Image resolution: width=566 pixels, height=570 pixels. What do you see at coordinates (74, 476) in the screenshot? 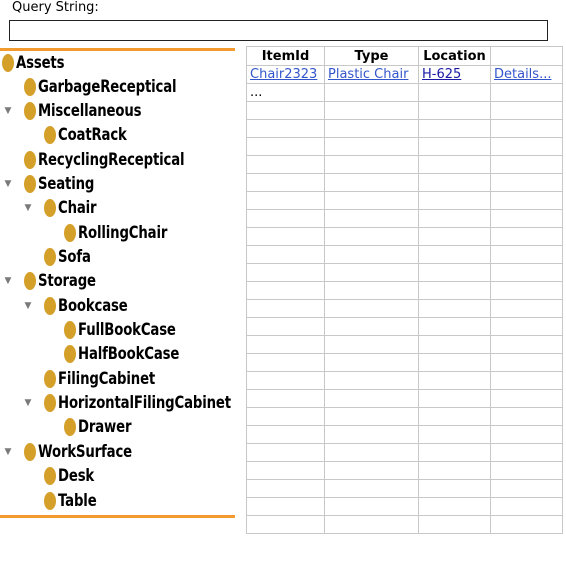
I see `tree-node-desk: Desk` at bounding box center [74, 476].